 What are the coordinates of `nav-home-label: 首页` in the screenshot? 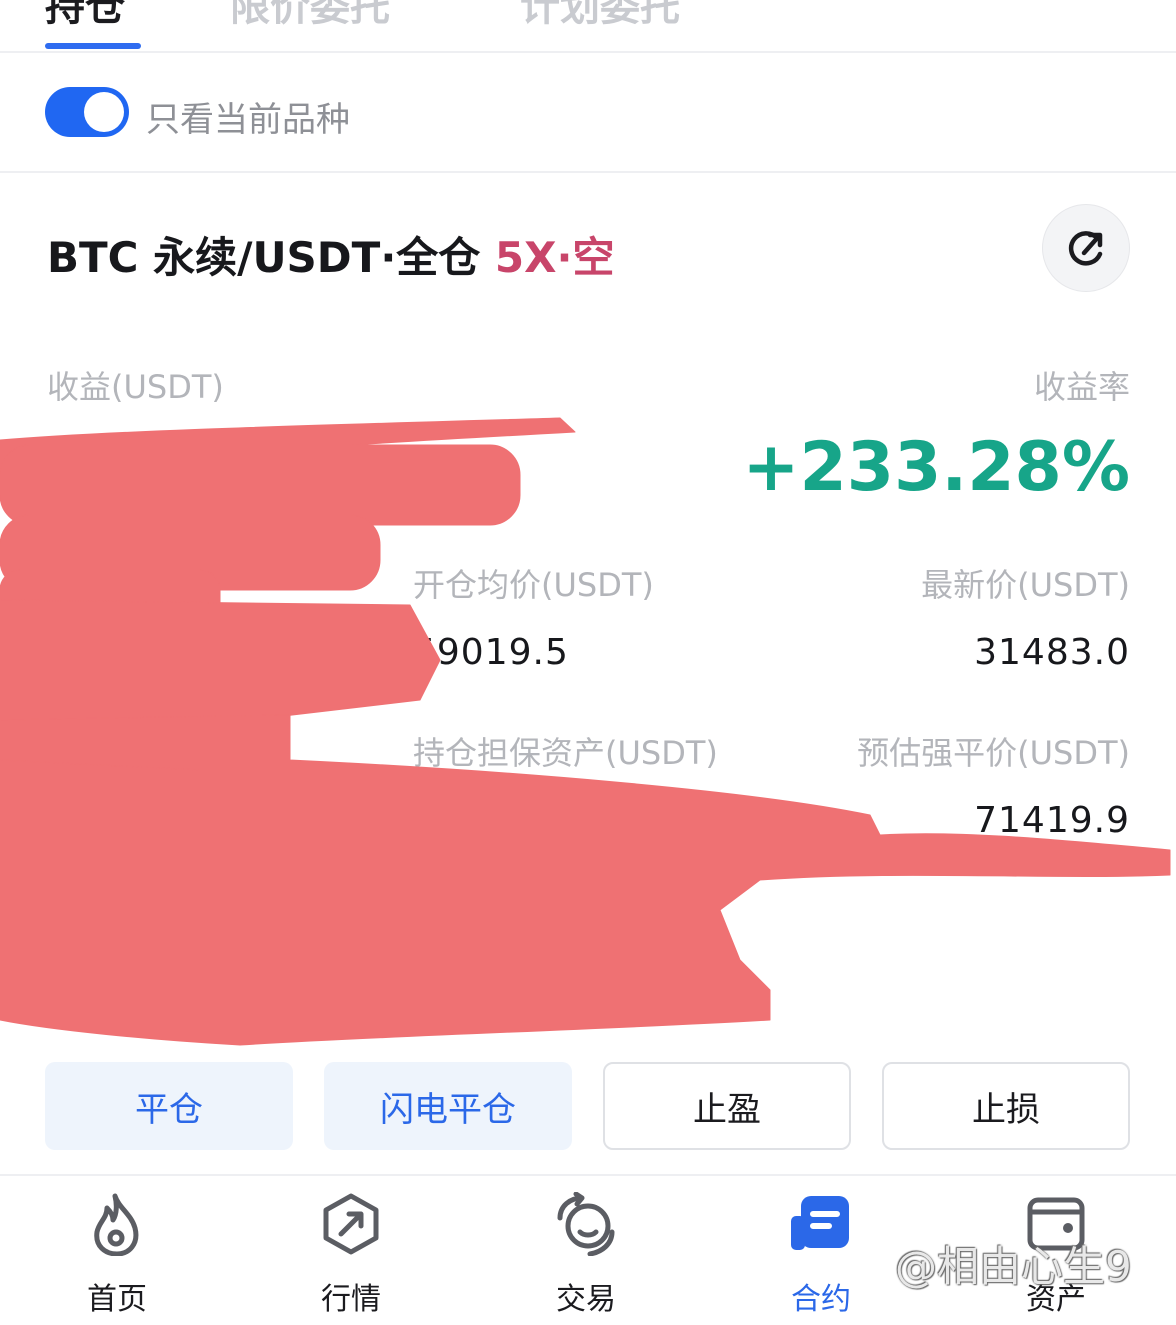 It's located at (117, 1299).